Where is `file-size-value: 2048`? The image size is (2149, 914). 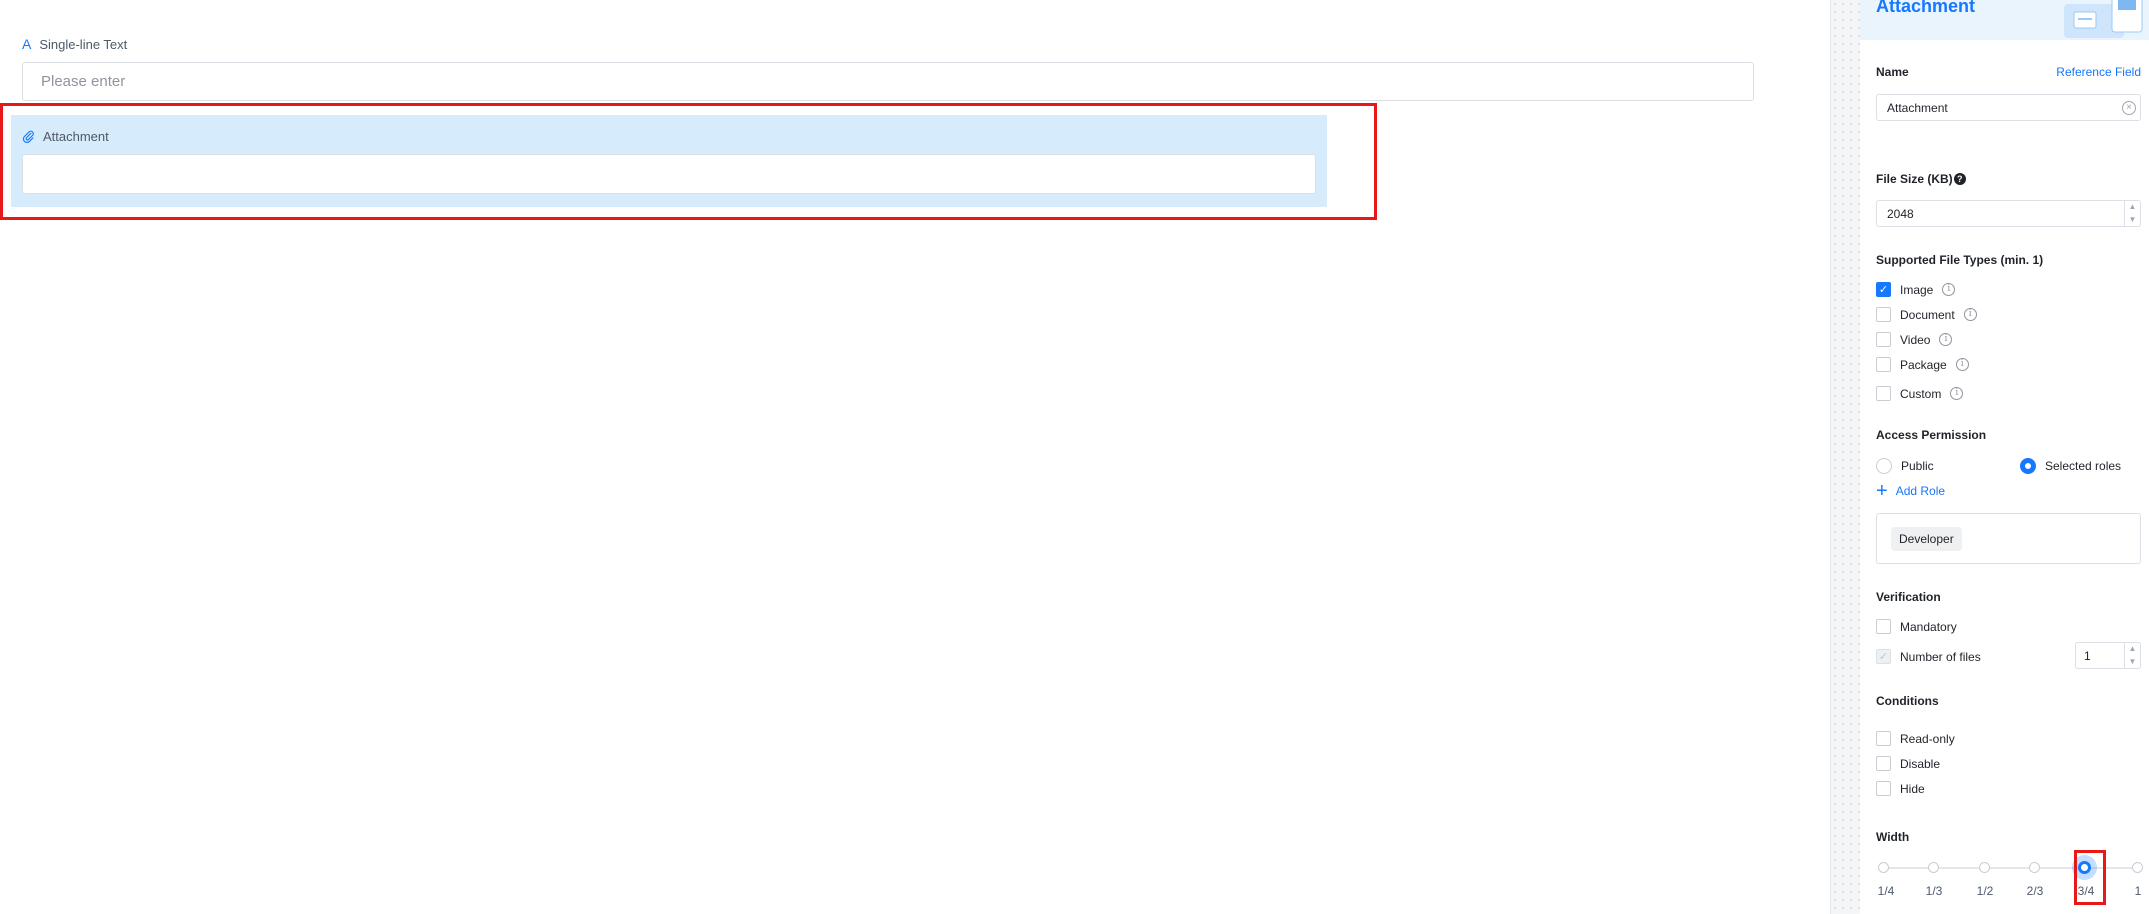 file-size-value: 2048 is located at coordinates (1900, 213).